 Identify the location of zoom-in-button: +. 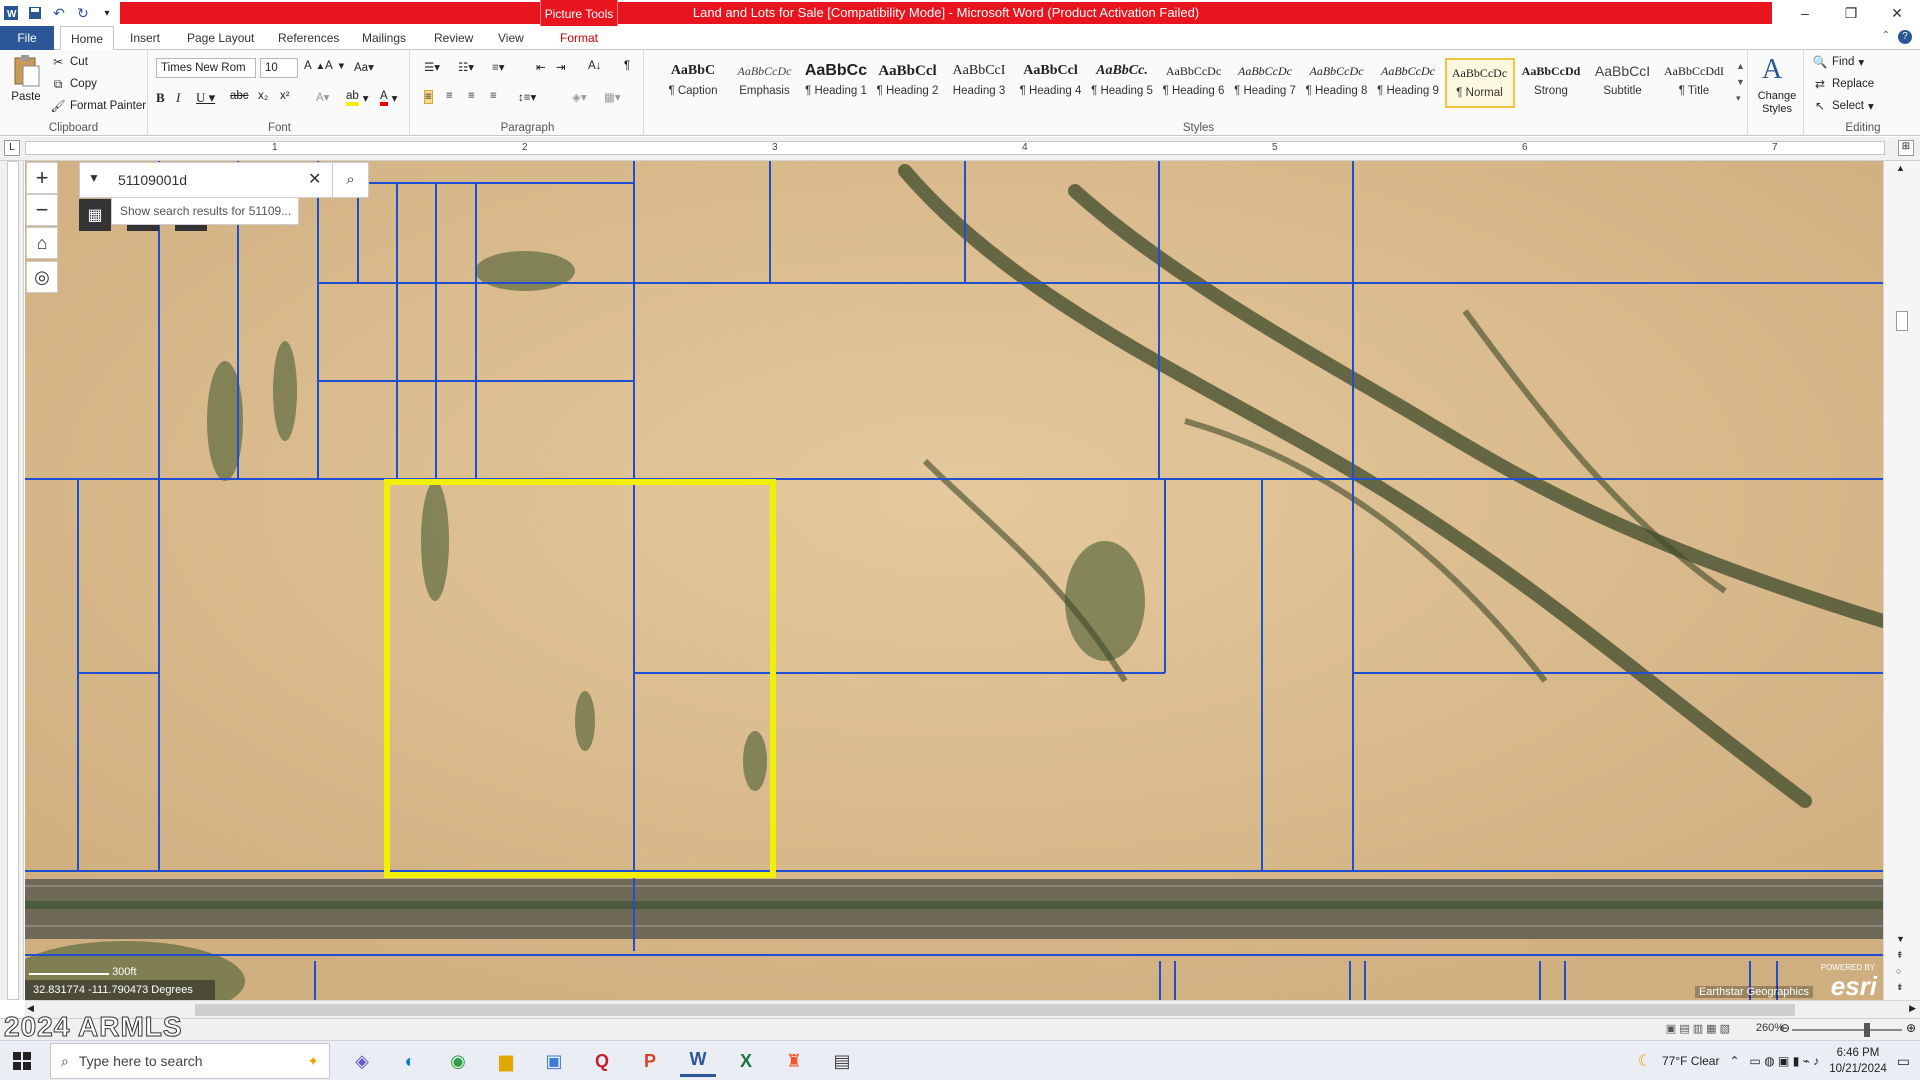
(42, 178).